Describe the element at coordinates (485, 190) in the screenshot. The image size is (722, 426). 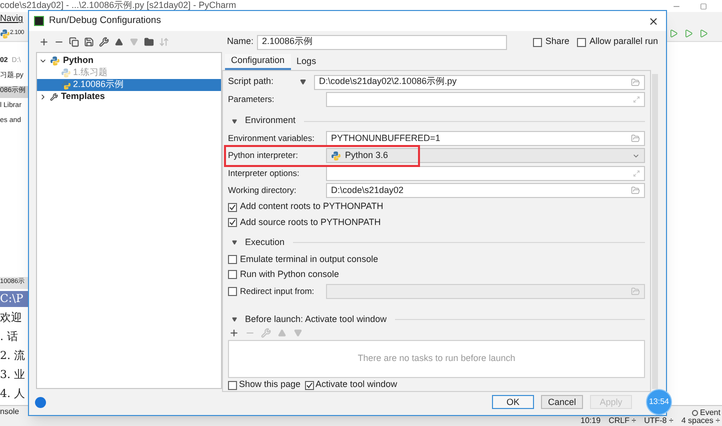
I see `path-field: D:\code\s21day02` at that location.